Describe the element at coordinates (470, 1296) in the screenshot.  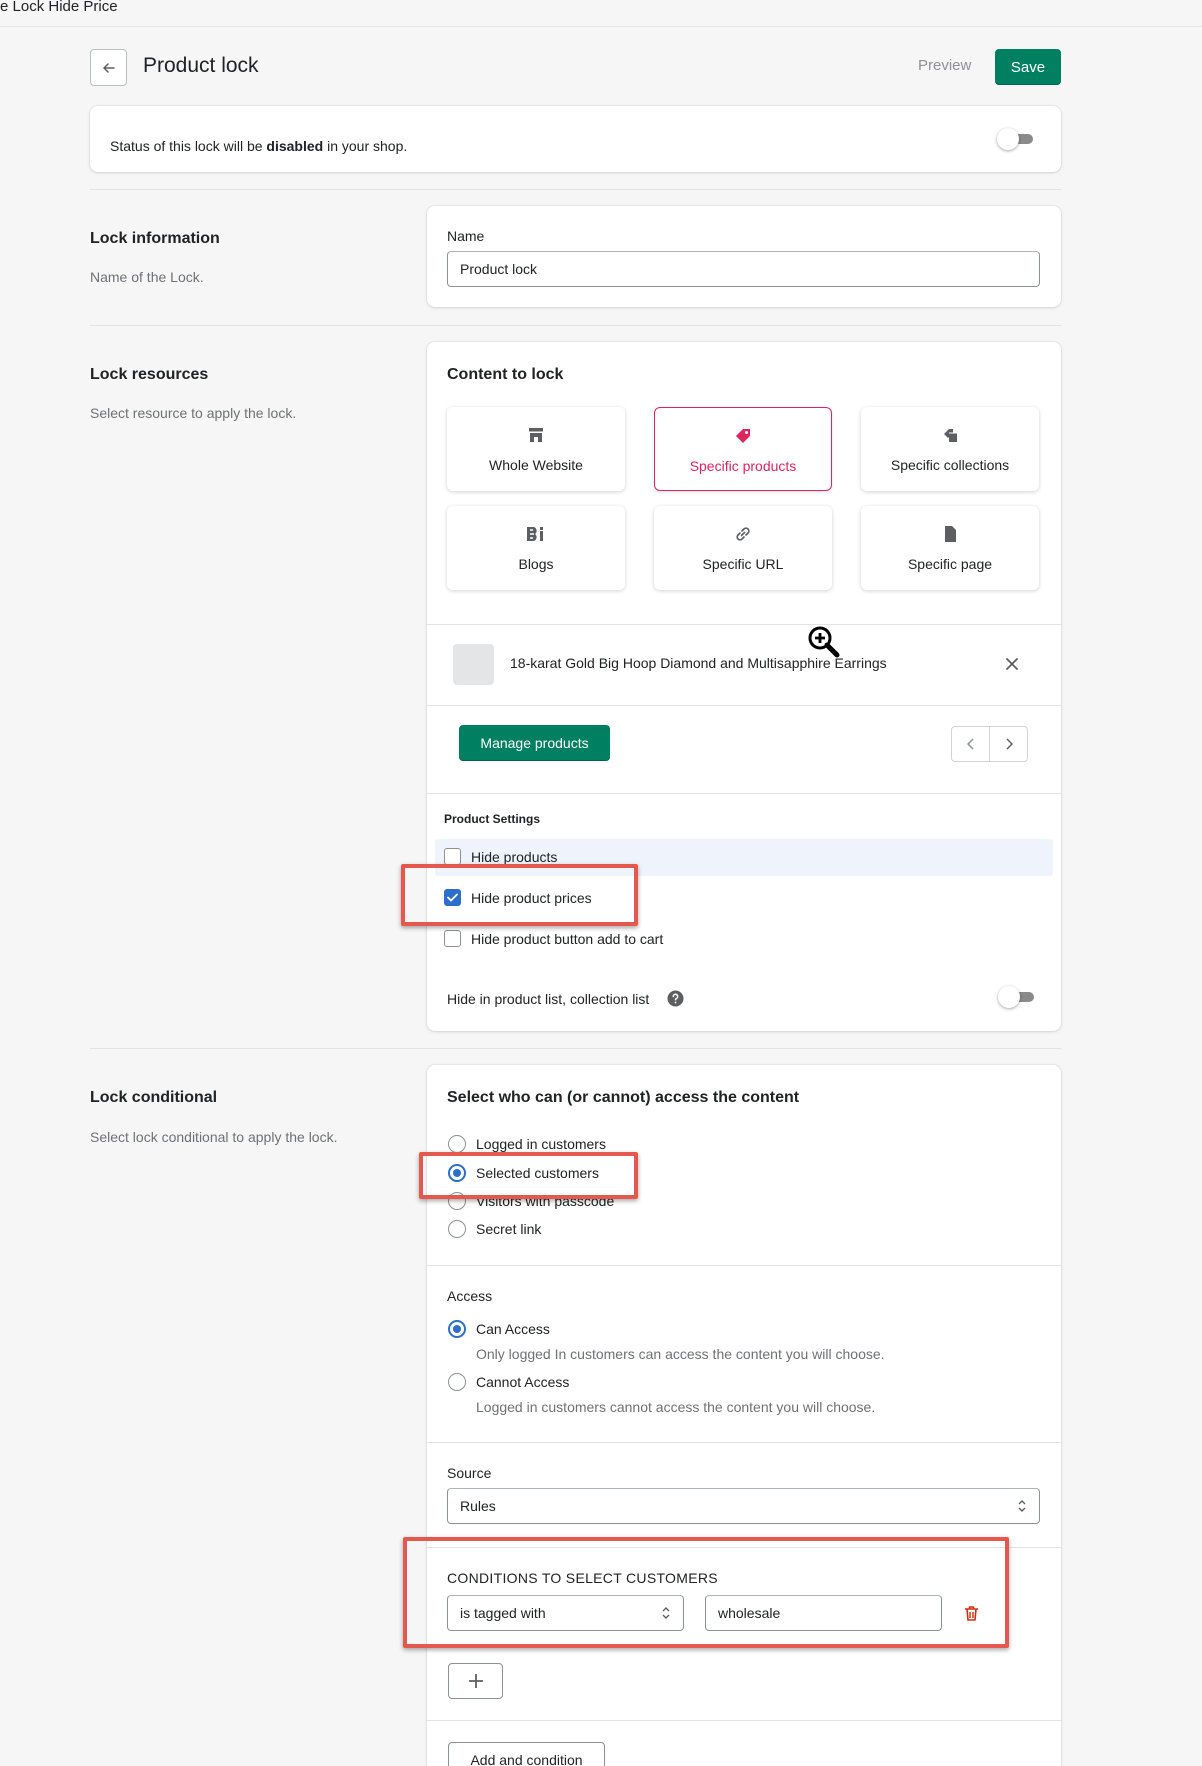
I see `access-heading: Access` at that location.